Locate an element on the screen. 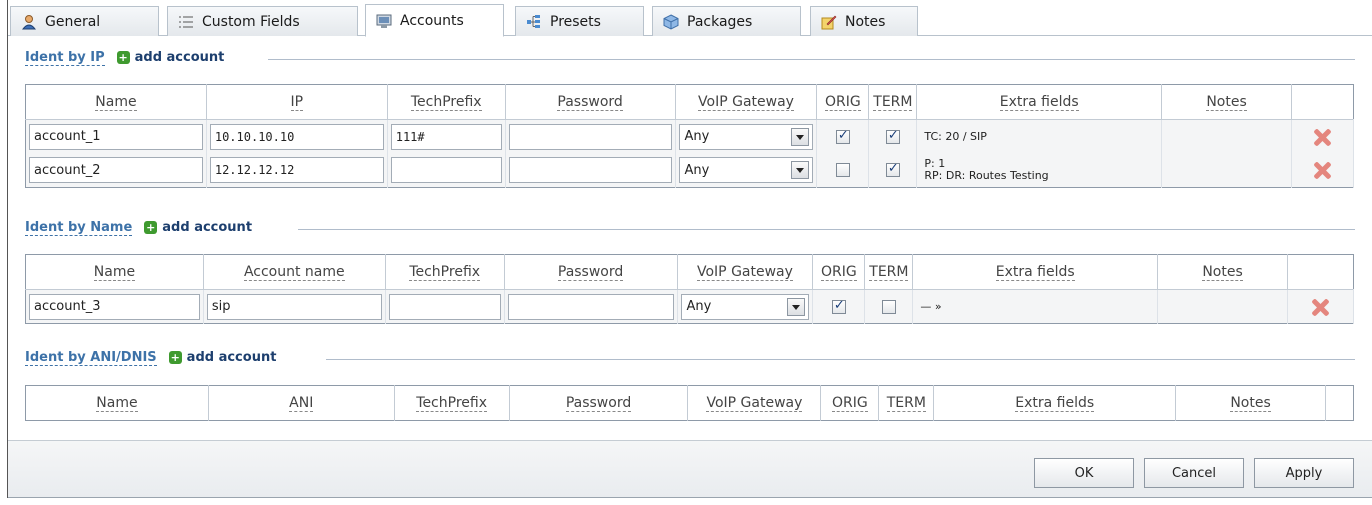 This screenshot has width=1372, height=505. dialog-footer: OK Cancel Apply is located at coordinates (690, 469).